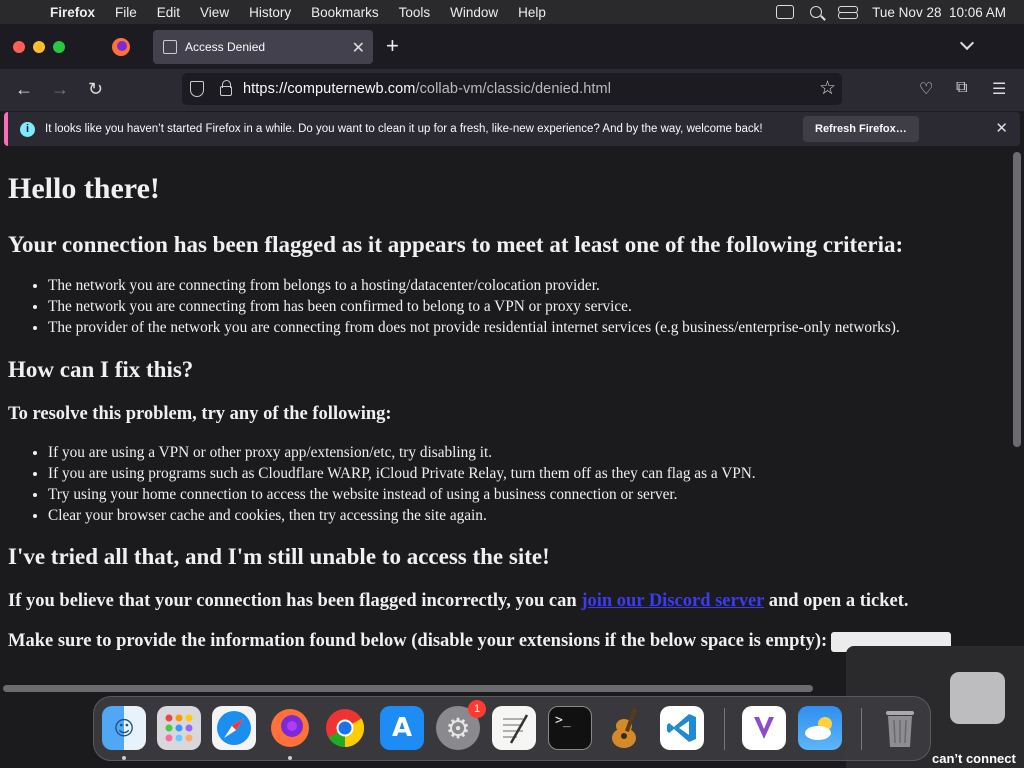  What do you see at coordinates (19, 47) in the screenshot?
I see `window-close-button` at bounding box center [19, 47].